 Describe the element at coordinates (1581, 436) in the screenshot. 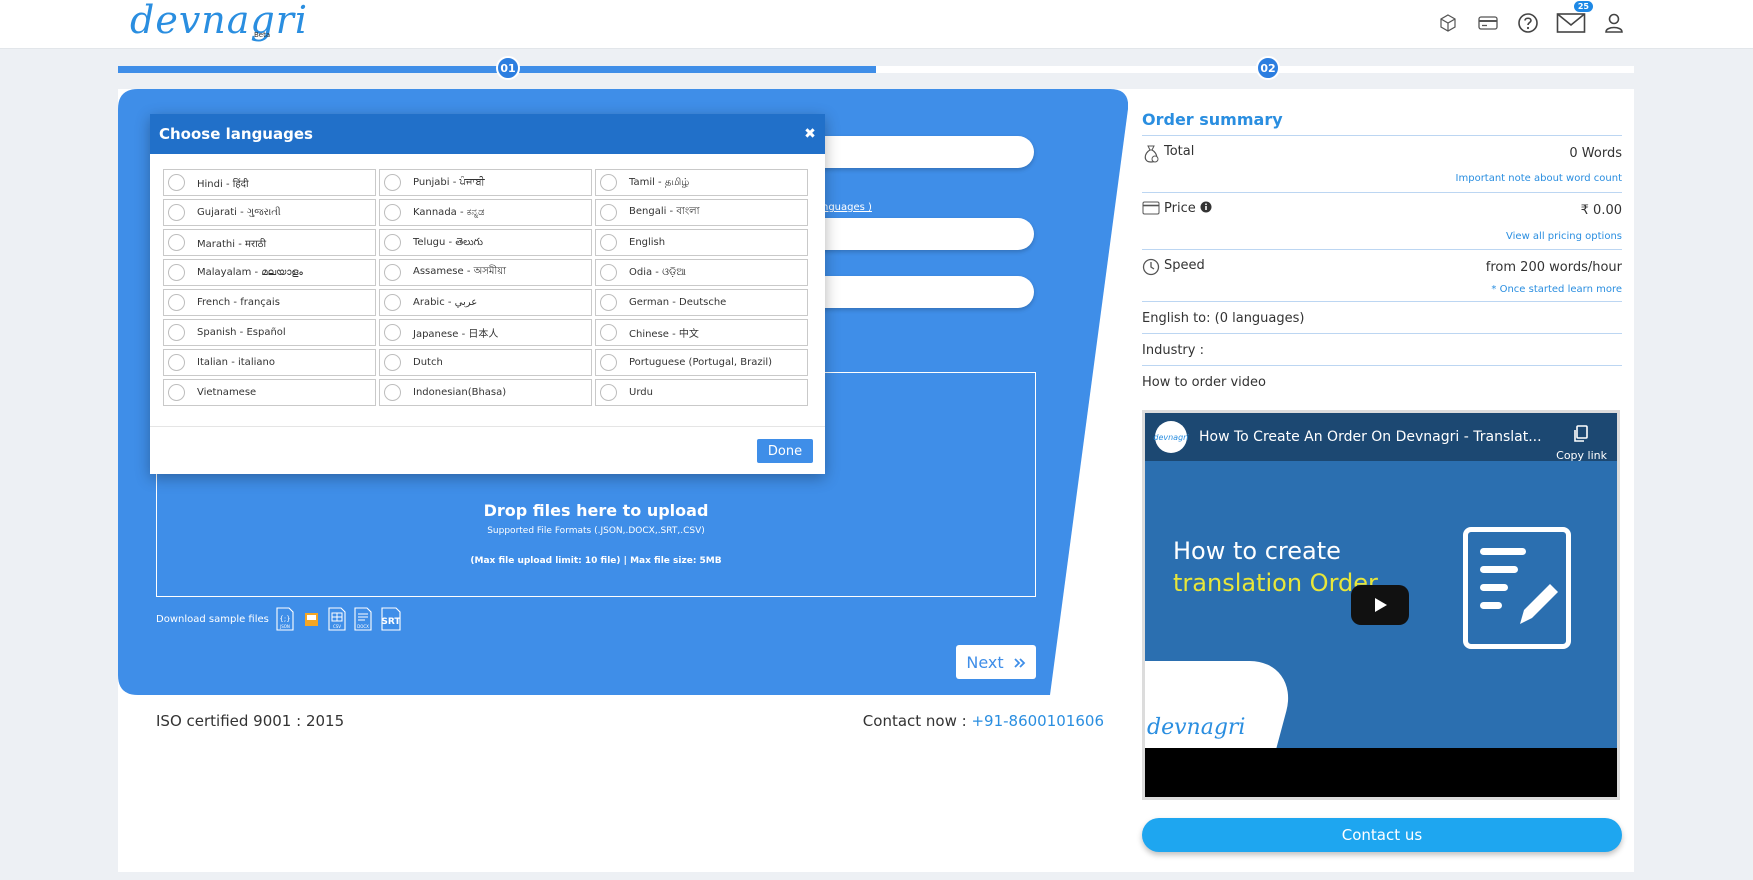

I see `copy-icon` at that location.